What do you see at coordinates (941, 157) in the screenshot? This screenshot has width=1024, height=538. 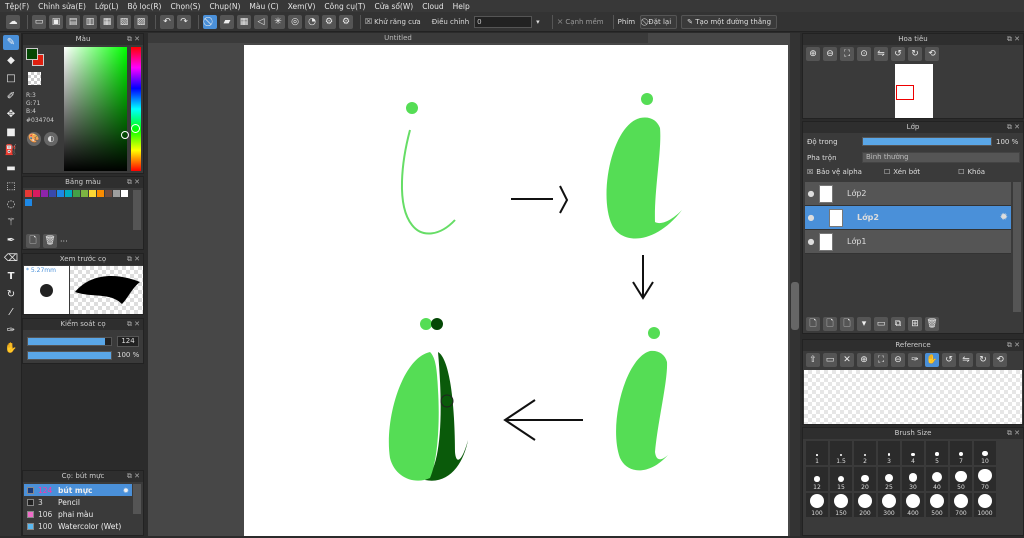 I see `blend-mode-select: Bình thường` at bounding box center [941, 157].